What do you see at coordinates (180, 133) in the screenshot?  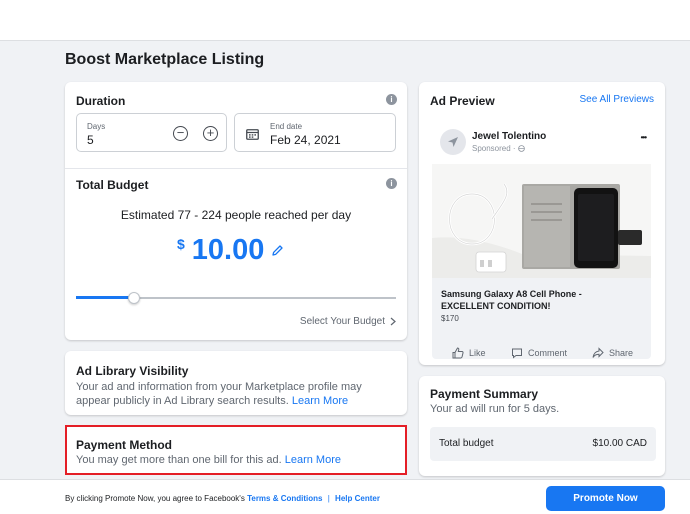 I see `decrease-days-button: −` at bounding box center [180, 133].